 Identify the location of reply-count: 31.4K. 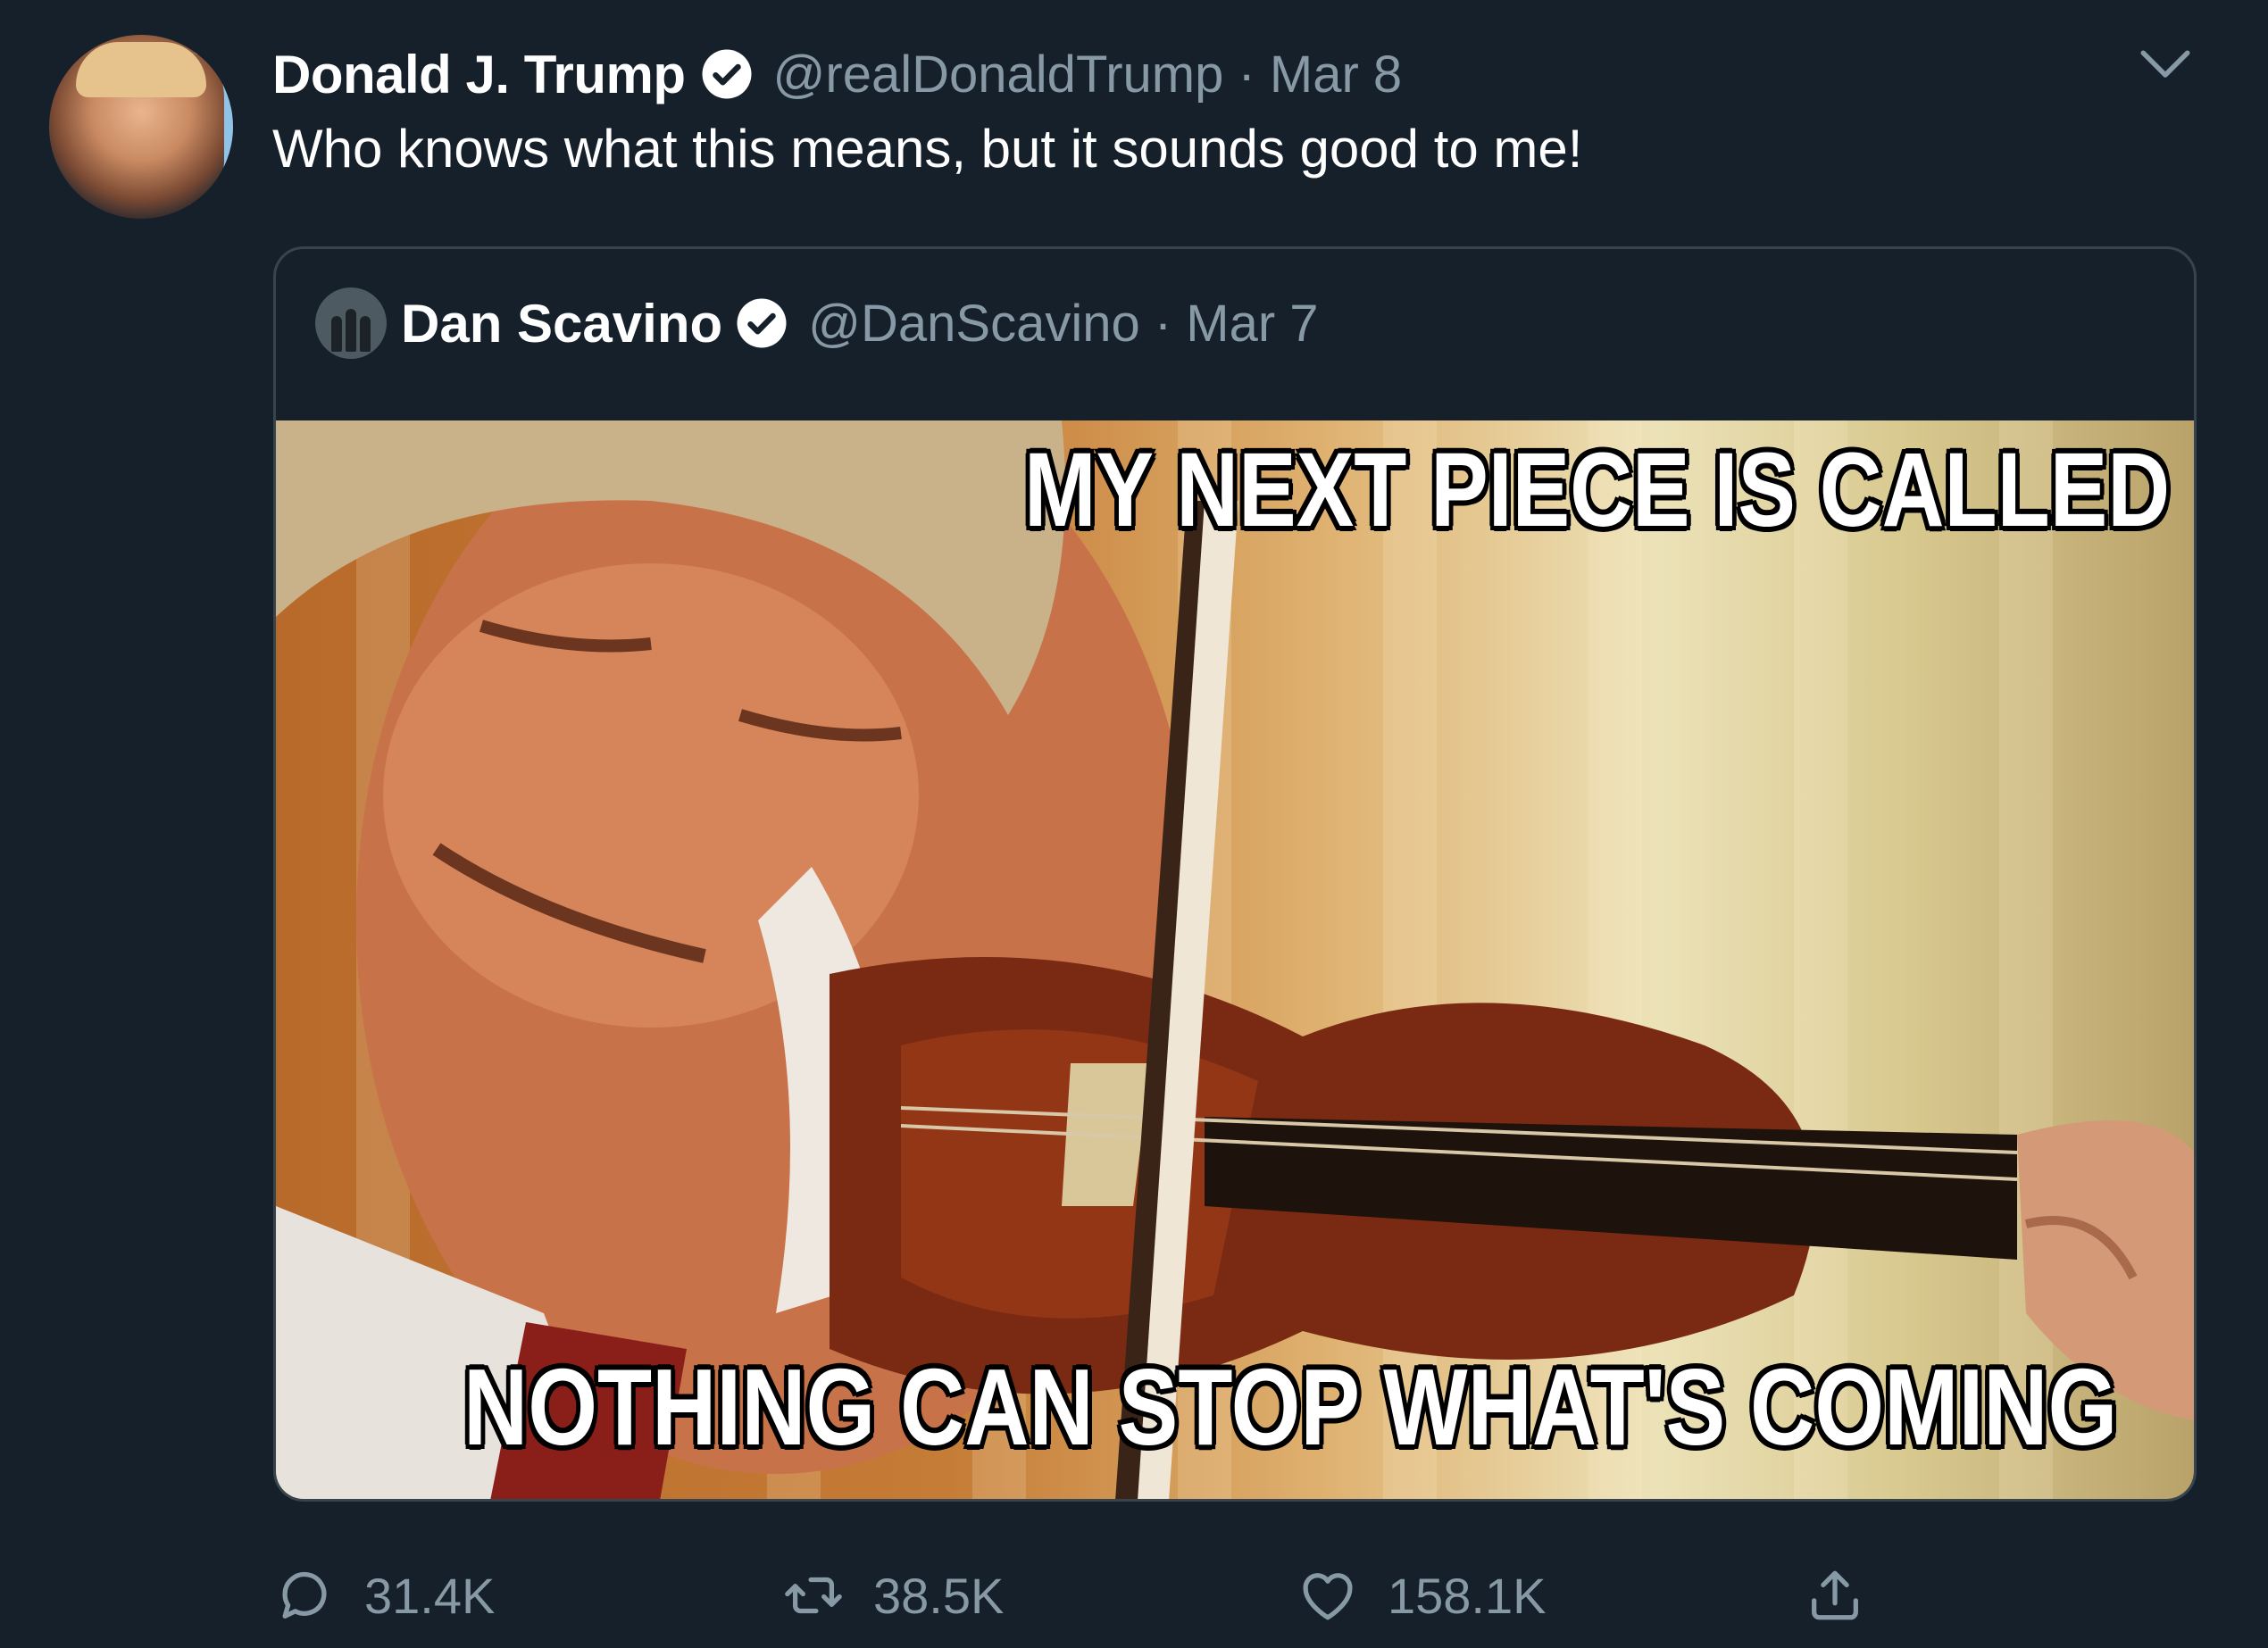
(430, 1595).